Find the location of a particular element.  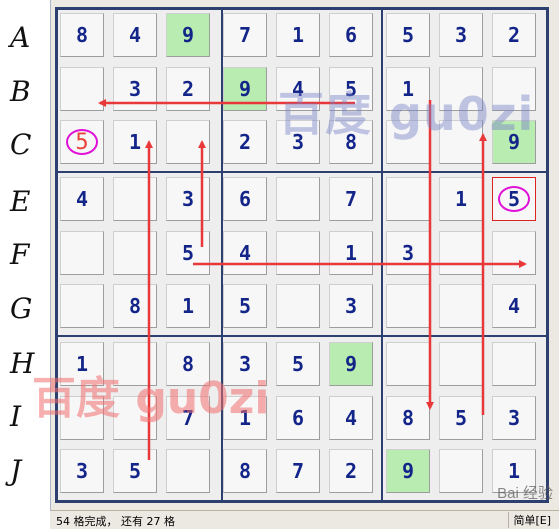

status-bar: 54 格完成， 还有 27 格 简单[E] is located at coordinates (304, 519).